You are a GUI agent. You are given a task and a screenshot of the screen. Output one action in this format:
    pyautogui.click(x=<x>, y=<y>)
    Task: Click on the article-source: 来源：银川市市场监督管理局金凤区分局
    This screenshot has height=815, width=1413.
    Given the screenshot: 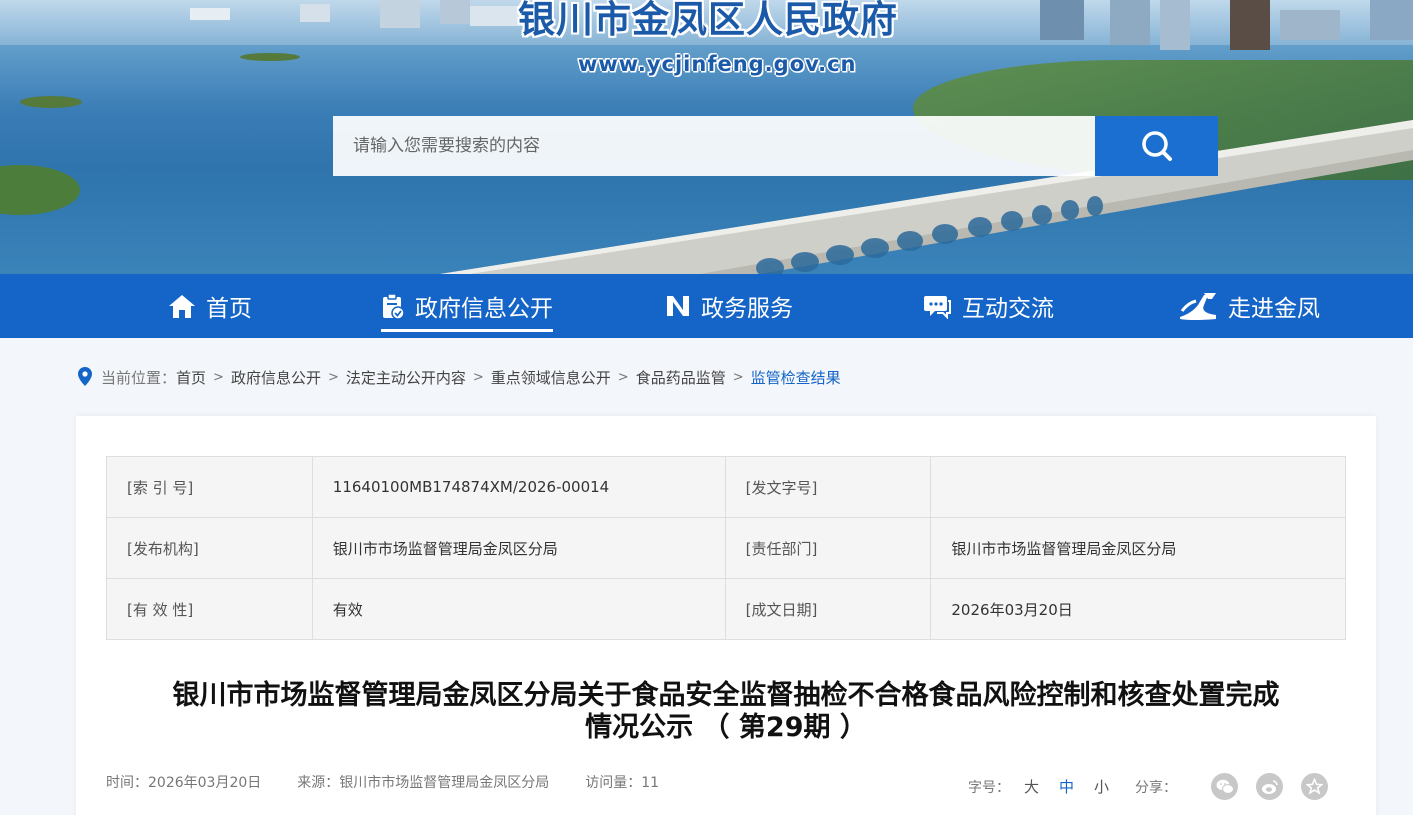 What is the action you would take?
    pyautogui.click(x=423, y=783)
    